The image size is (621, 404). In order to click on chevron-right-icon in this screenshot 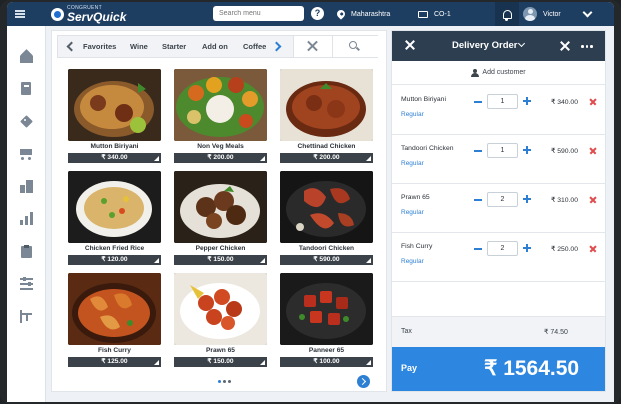, I will do `click(276, 46)`.